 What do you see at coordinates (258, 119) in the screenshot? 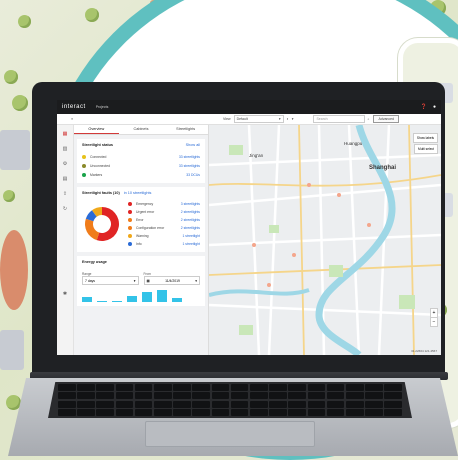
I see `view-select: Default ▾` at bounding box center [258, 119].